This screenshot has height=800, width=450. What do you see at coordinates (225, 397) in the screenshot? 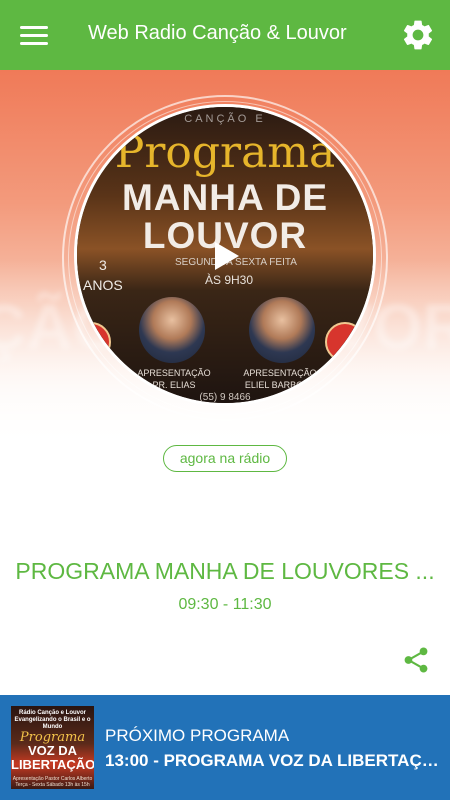
I see `cover-phone: (55) 9 8466` at bounding box center [225, 397].